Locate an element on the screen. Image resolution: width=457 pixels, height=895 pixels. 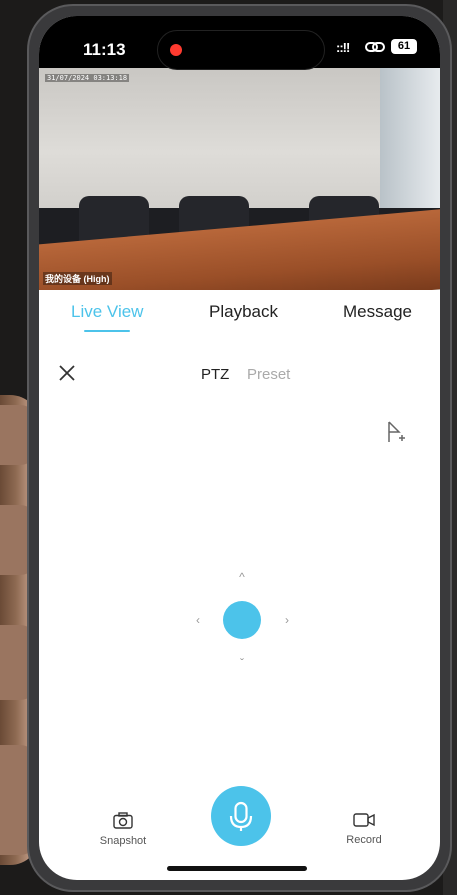
dynamic-island is located at coordinates (241, 50).